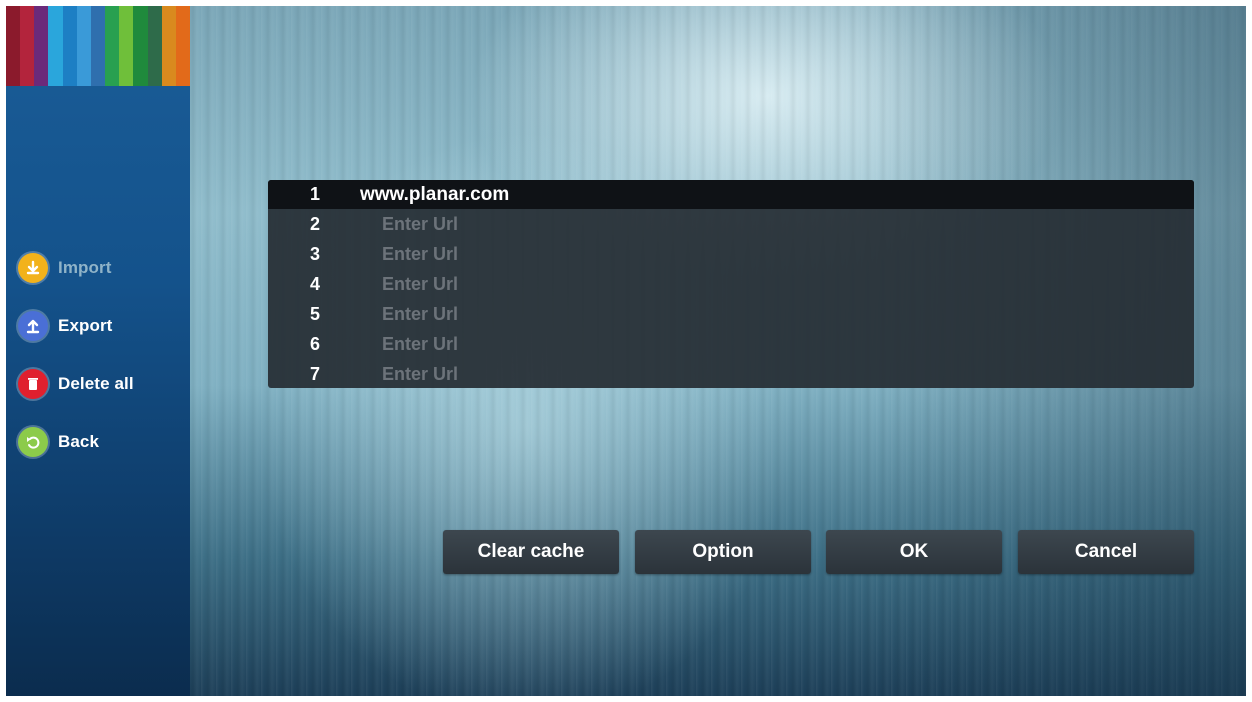  Describe the element at coordinates (79, 441) in the screenshot. I see `sidebar-item-label: Back` at that location.